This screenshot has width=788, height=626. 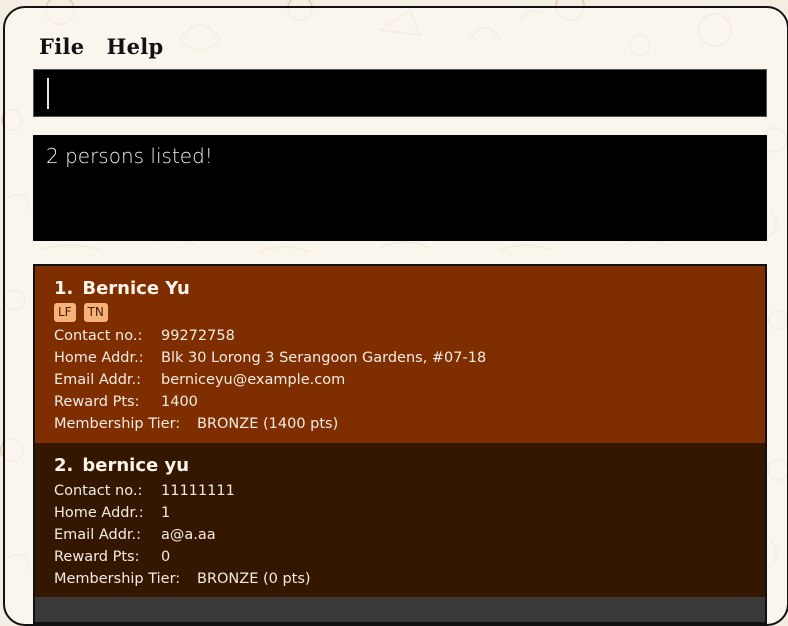 What do you see at coordinates (95, 312) in the screenshot?
I see `tag: TN` at bounding box center [95, 312].